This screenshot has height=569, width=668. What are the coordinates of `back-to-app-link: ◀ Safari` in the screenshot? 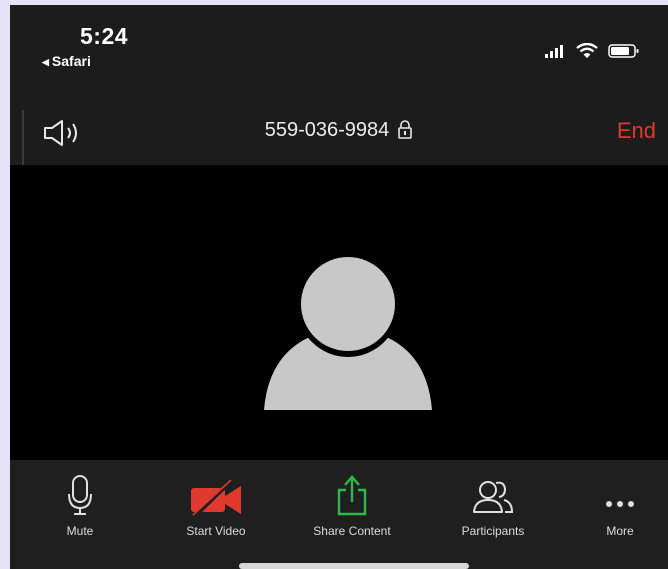 It's located at (66, 61).